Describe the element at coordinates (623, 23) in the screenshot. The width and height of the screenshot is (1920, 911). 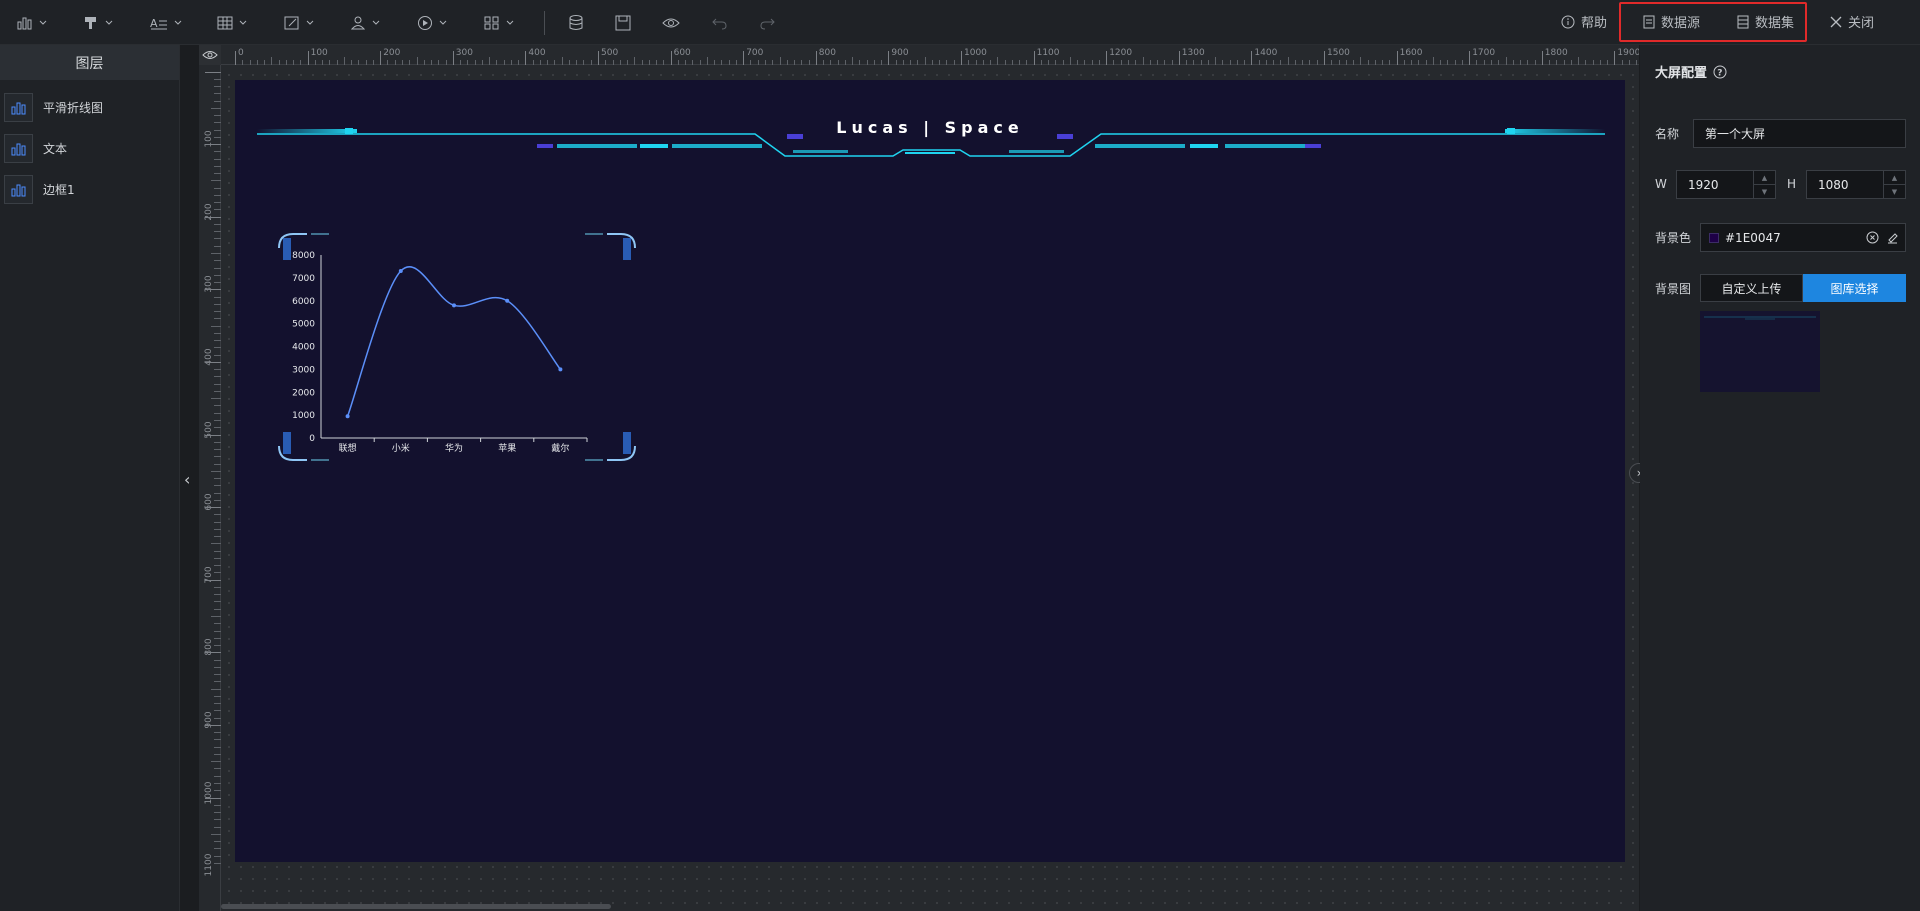
I see `save-icon` at that location.